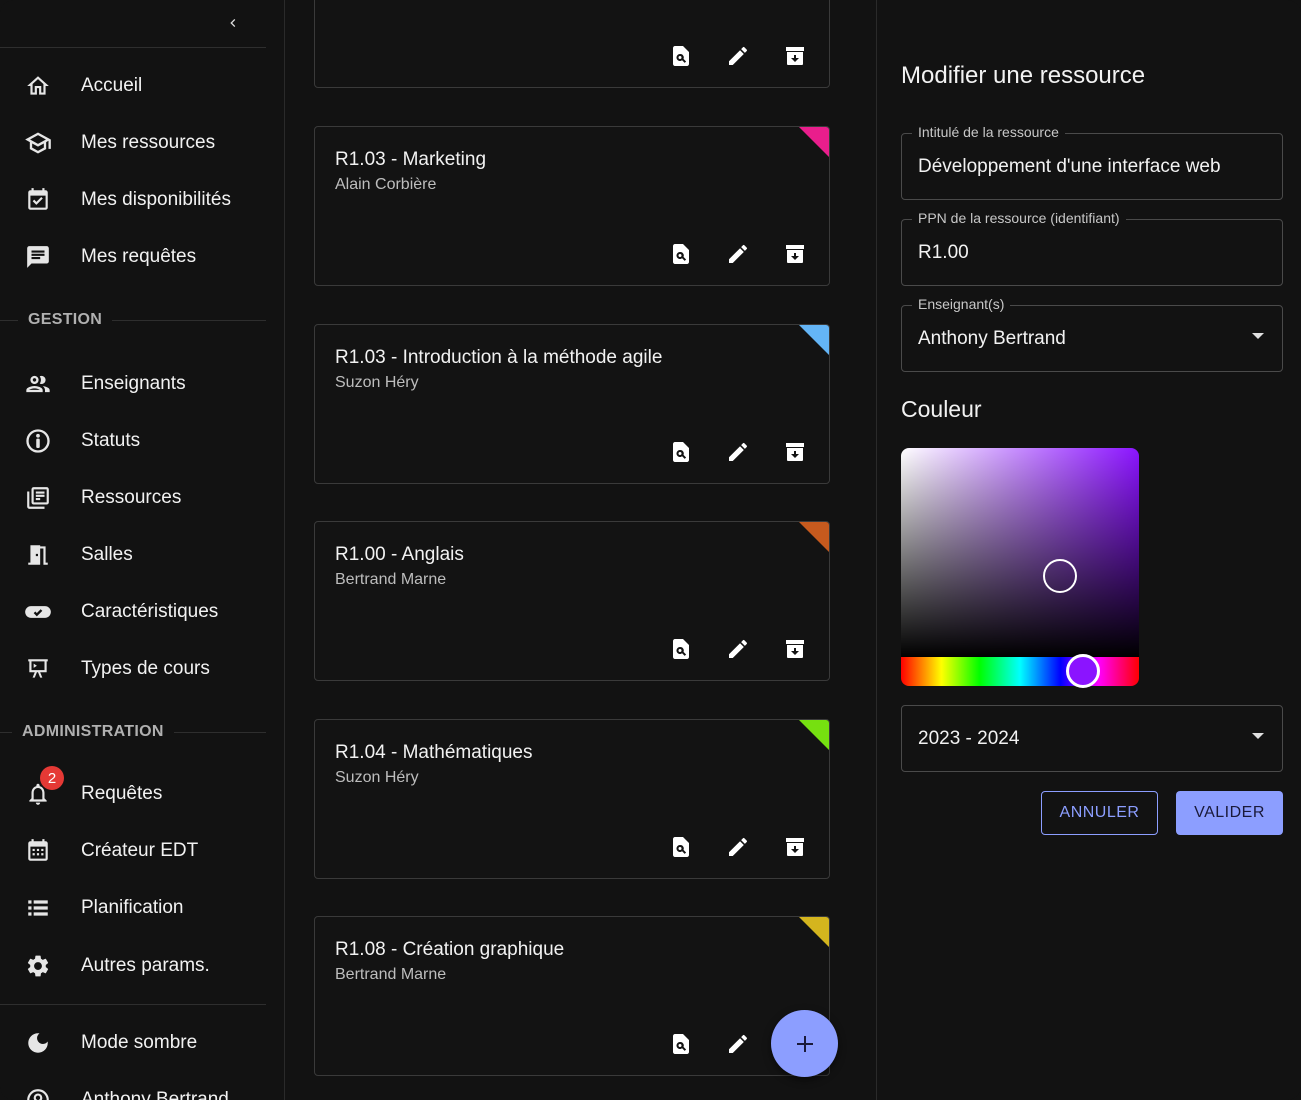 This screenshot has height=1100, width=1301. Describe the element at coordinates (1099, 813) in the screenshot. I see `cancel-button: ANNULER` at that location.